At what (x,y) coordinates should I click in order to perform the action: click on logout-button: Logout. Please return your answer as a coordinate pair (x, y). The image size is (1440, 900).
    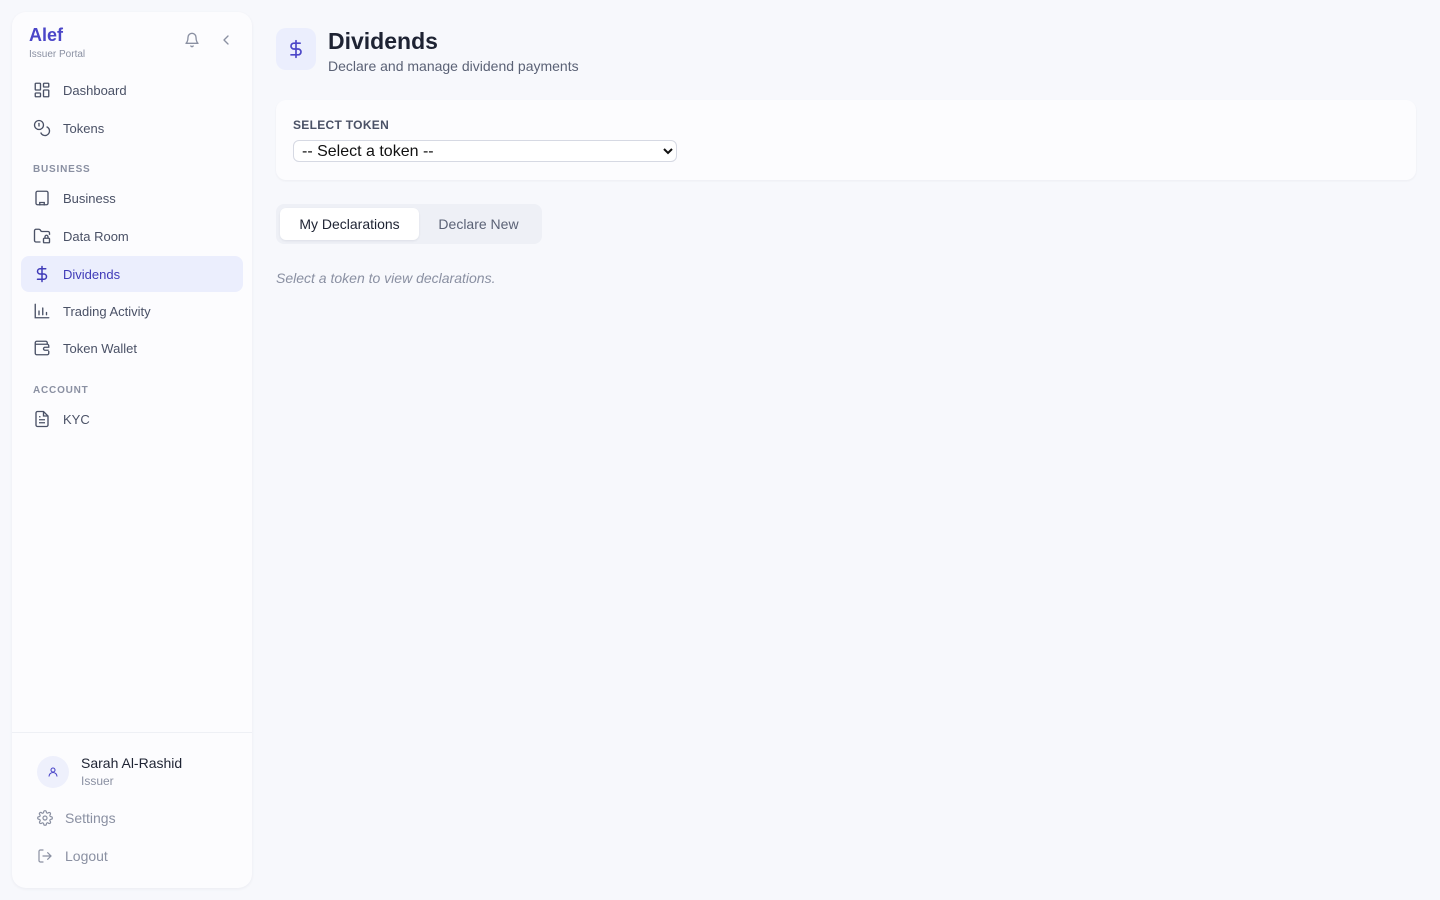
    Looking at the image, I should click on (72, 856).